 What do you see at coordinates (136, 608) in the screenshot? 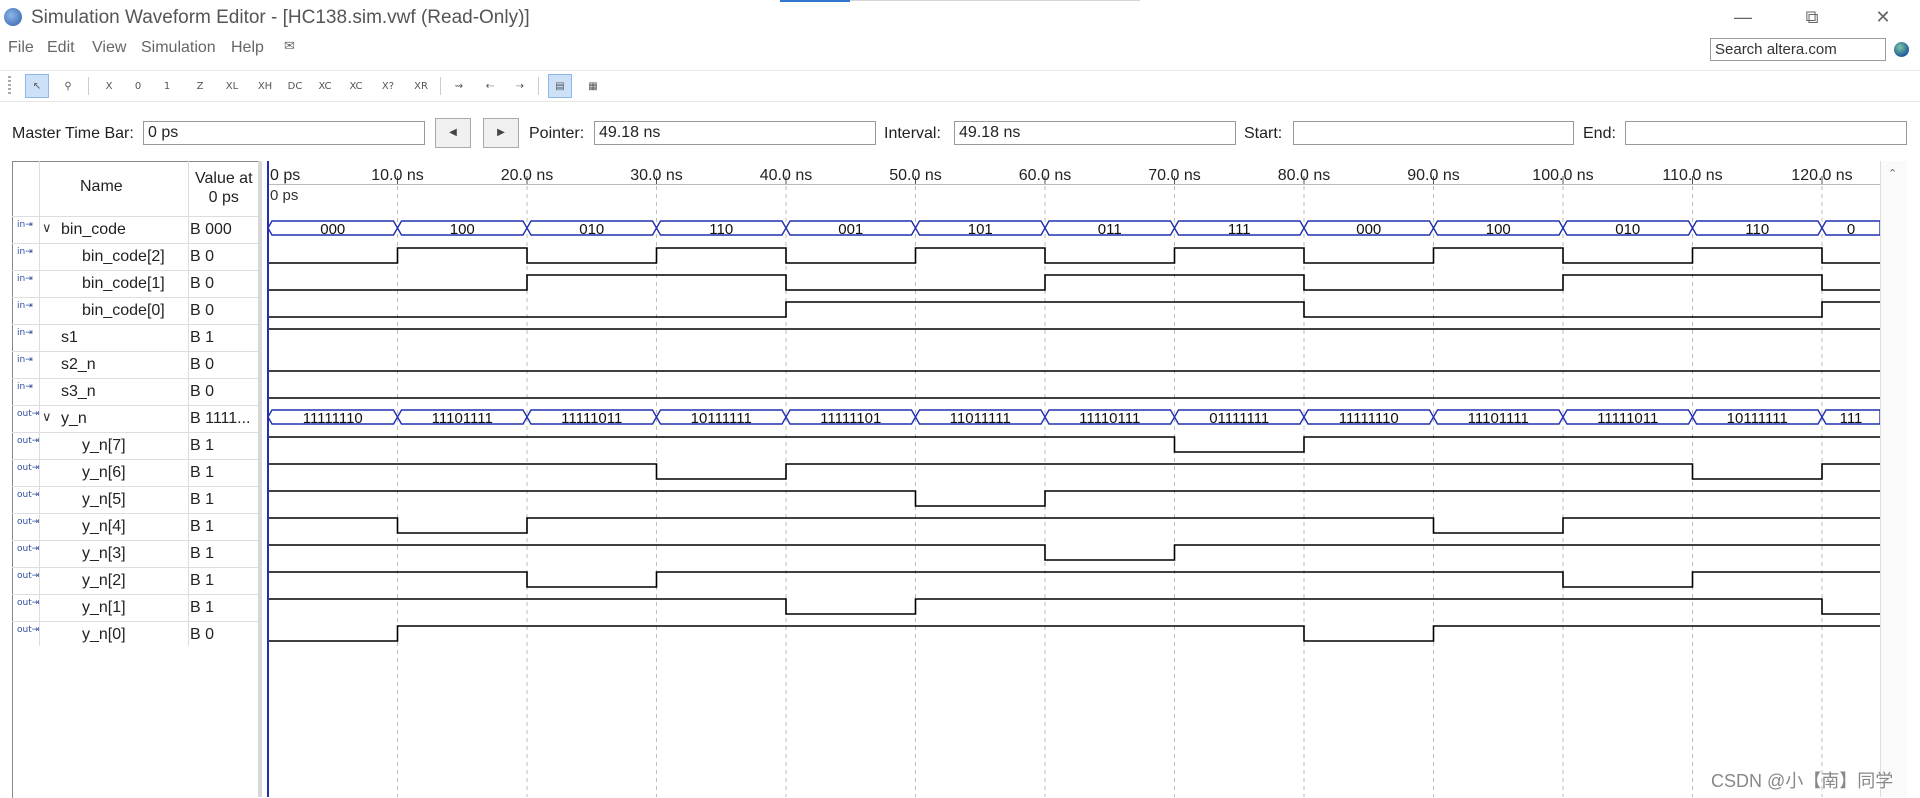
I see `signal-row: out⇥ y_n[1] B 1` at bounding box center [136, 608].